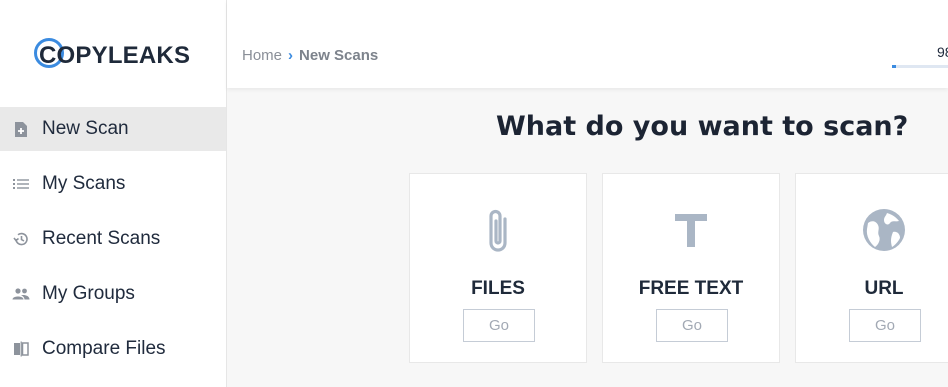 Image resolution: width=948 pixels, height=387 pixels. Describe the element at coordinates (115, 55) in the screenshot. I see `logo-text: COPYLEAKS` at that location.